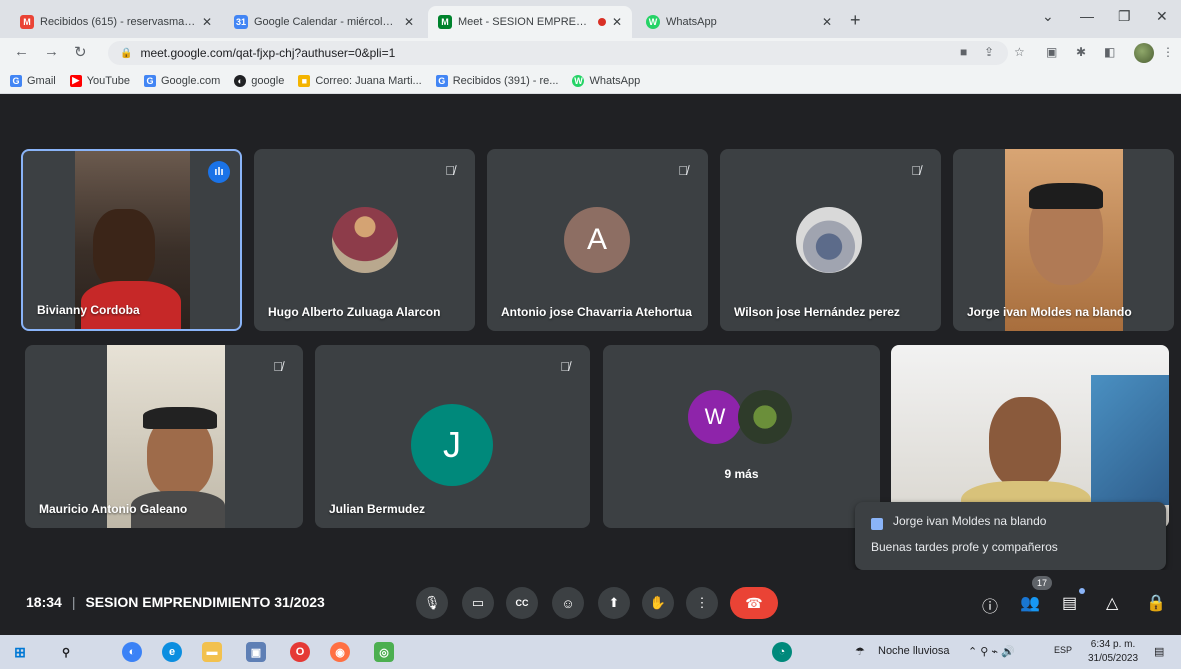 Image resolution: width=1181 pixels, height=669 pixels. What do you see at coordinates (1087, 16) in the screenshot?
I see `minimize-button: —` at bounding box center [1087, 16].